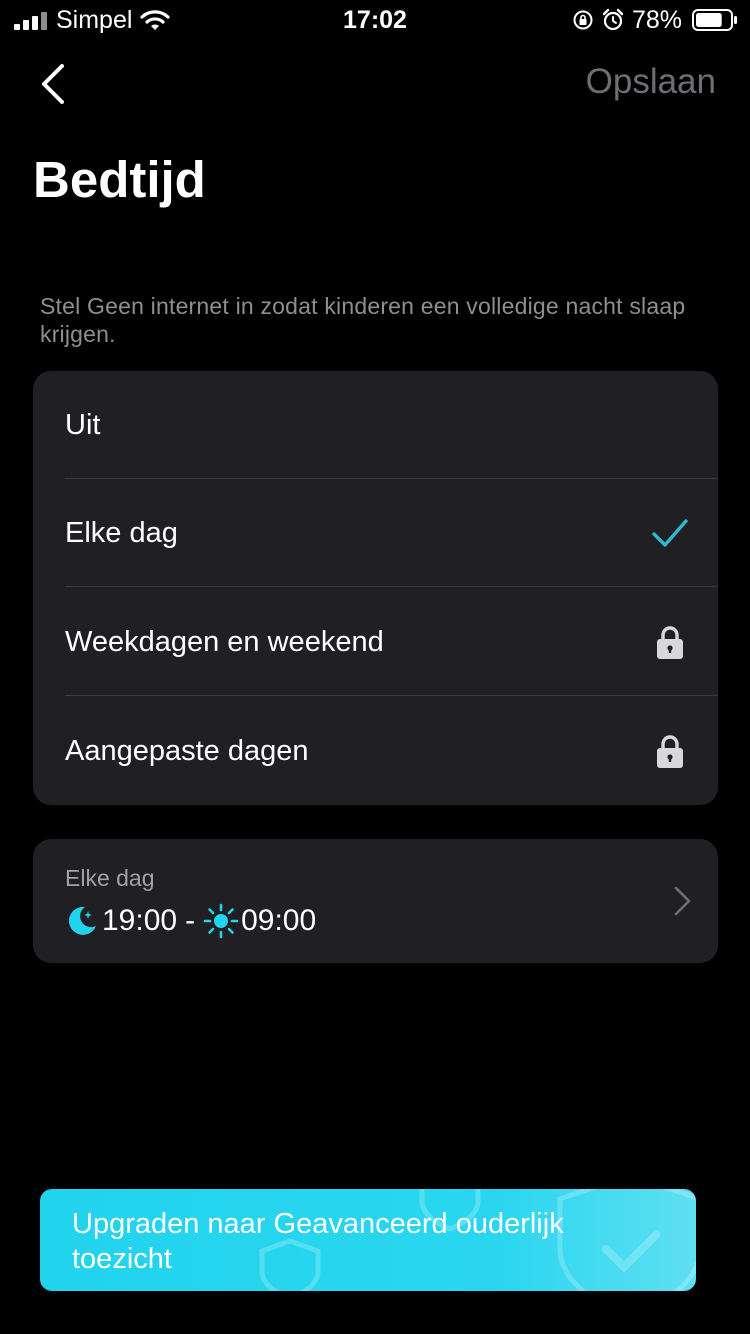 The image size is (750, 1334). I want to click on chevron-right-icon, so click(682, 901).